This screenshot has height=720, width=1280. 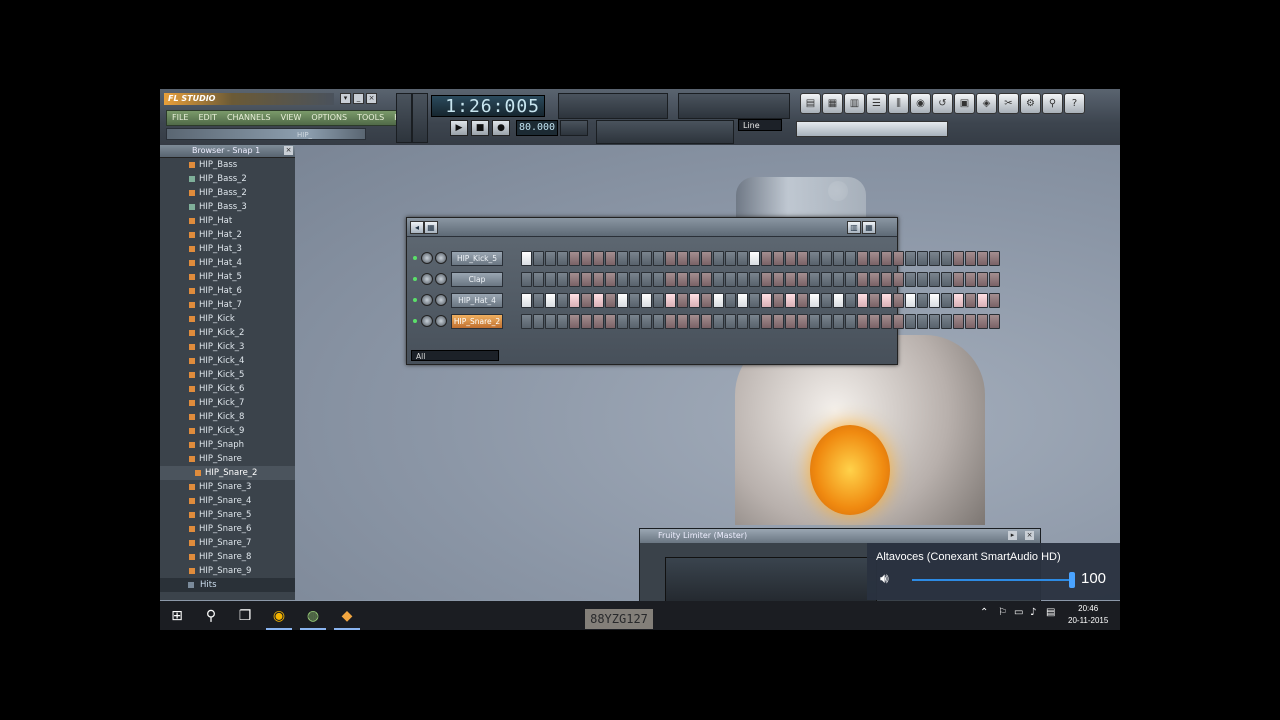 I want to click on channel-filter-select: All, so click(x=455, y=355).